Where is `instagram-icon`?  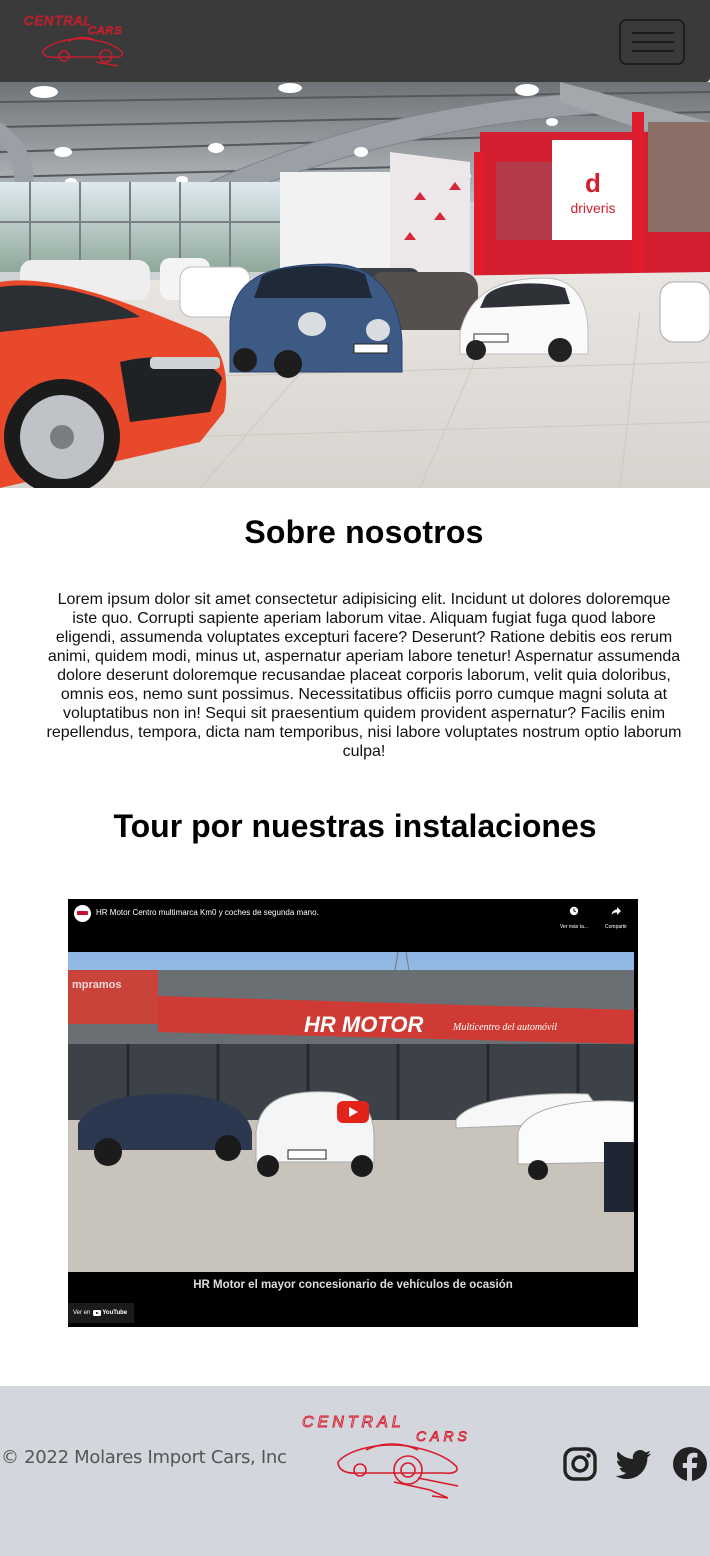
instagram-icon is located at coordinates (580, 1464).